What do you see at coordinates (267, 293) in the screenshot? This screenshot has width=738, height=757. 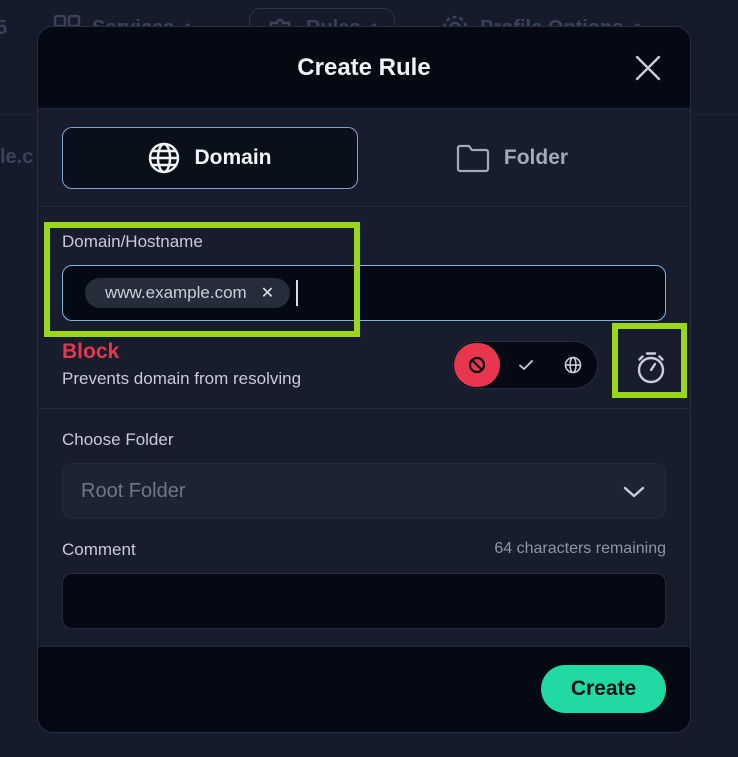 I see `remove-chip-icon: ✕` at bounding box center [267, 293].